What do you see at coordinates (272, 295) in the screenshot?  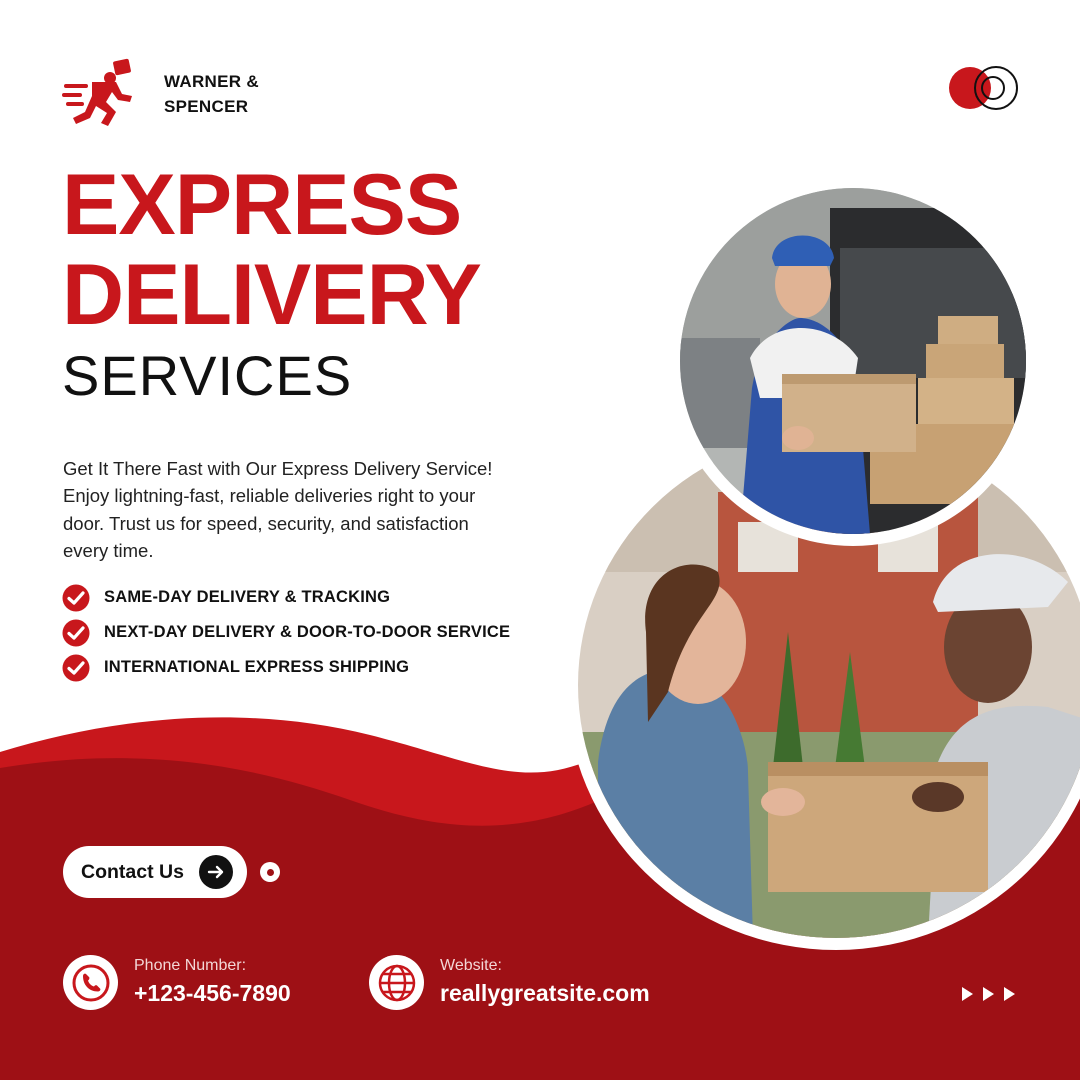 I see `headline-delivery: DELIVERY` at bounding box center [272, 295].